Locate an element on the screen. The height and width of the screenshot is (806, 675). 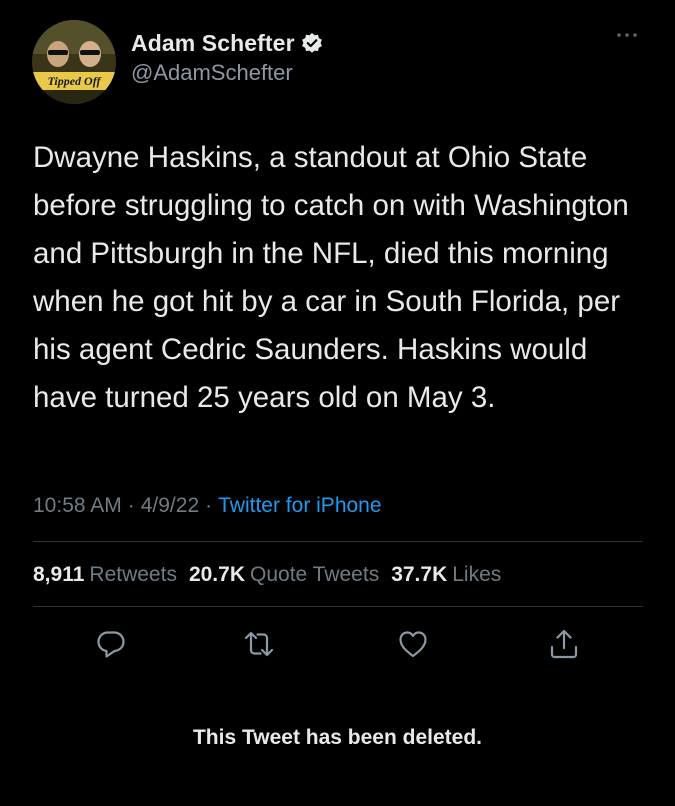
share-icon is located at coordinates (564, 644).